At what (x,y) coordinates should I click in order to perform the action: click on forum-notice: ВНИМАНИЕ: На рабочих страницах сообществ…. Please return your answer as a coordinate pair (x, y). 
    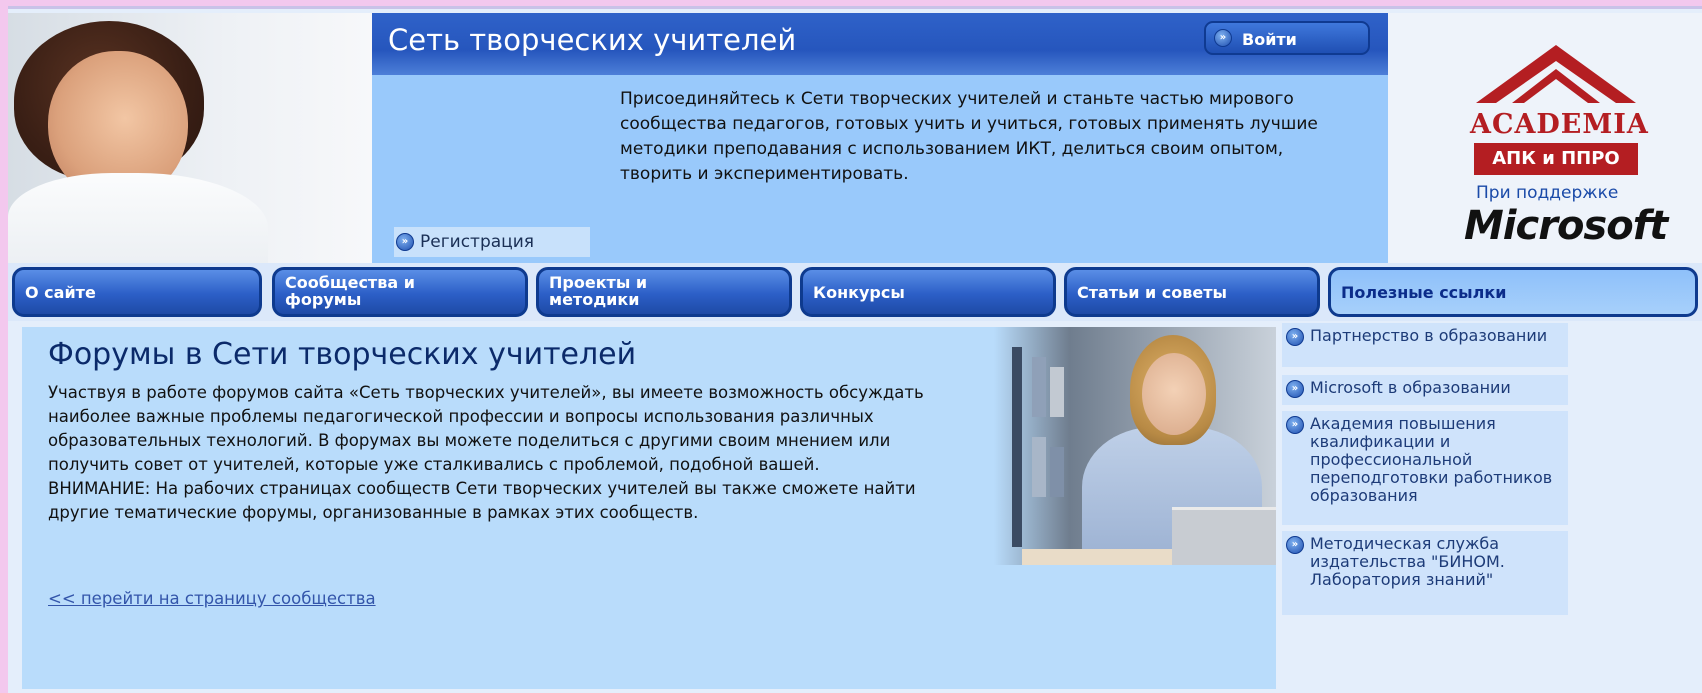
    Looking at the image, I should click on (482, 500).